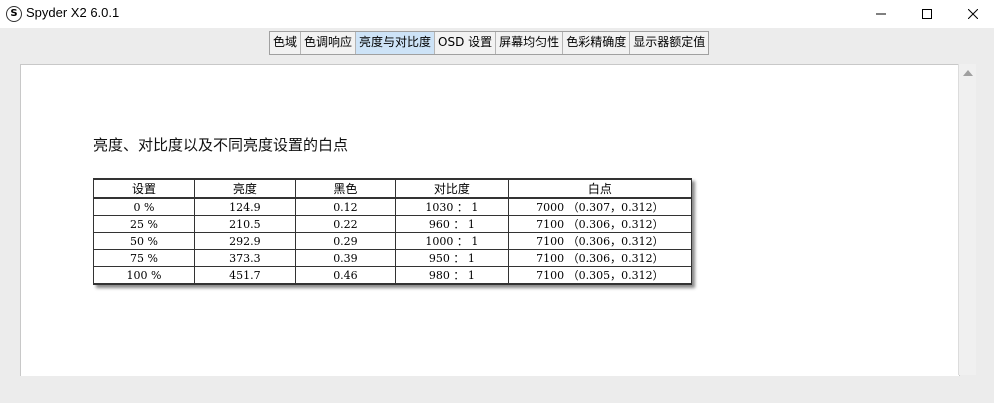 This screenshot has width=994, height=403. Describe the element at coordinates (345, 224) in the screenshot. I see `table-cell: 0.22` at that location.